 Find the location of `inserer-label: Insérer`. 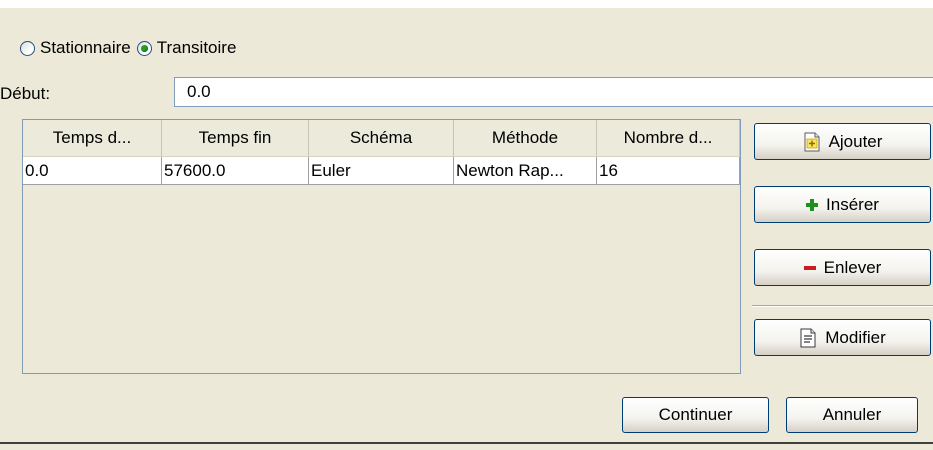

inserer-label: Insérer is located at coordinates (852, 204).